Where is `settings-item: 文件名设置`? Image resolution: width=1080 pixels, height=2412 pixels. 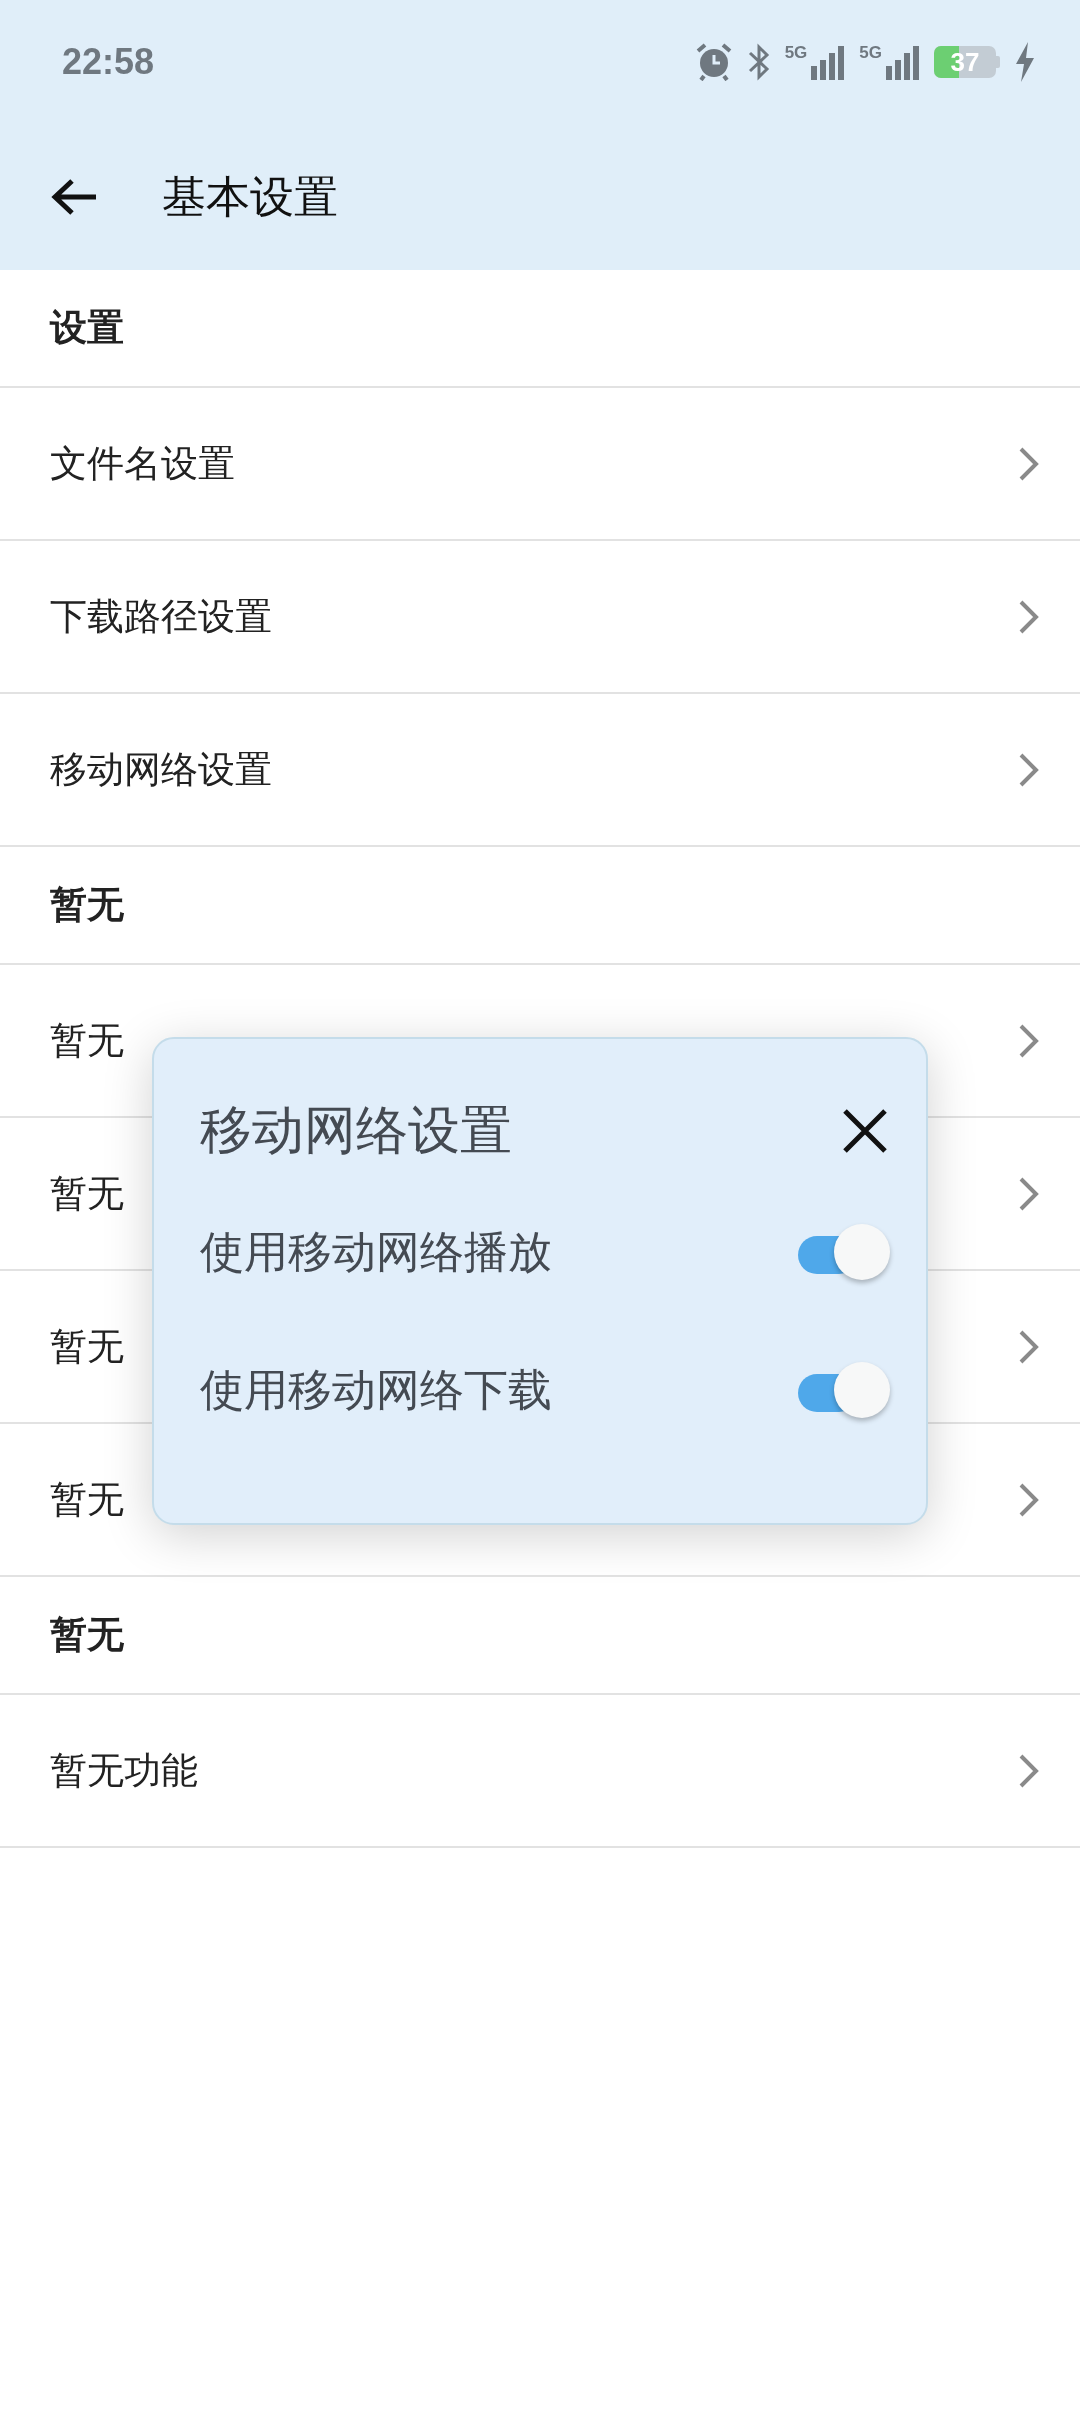 settings-item: 文件名设置 is located at coordinates (540, 464).